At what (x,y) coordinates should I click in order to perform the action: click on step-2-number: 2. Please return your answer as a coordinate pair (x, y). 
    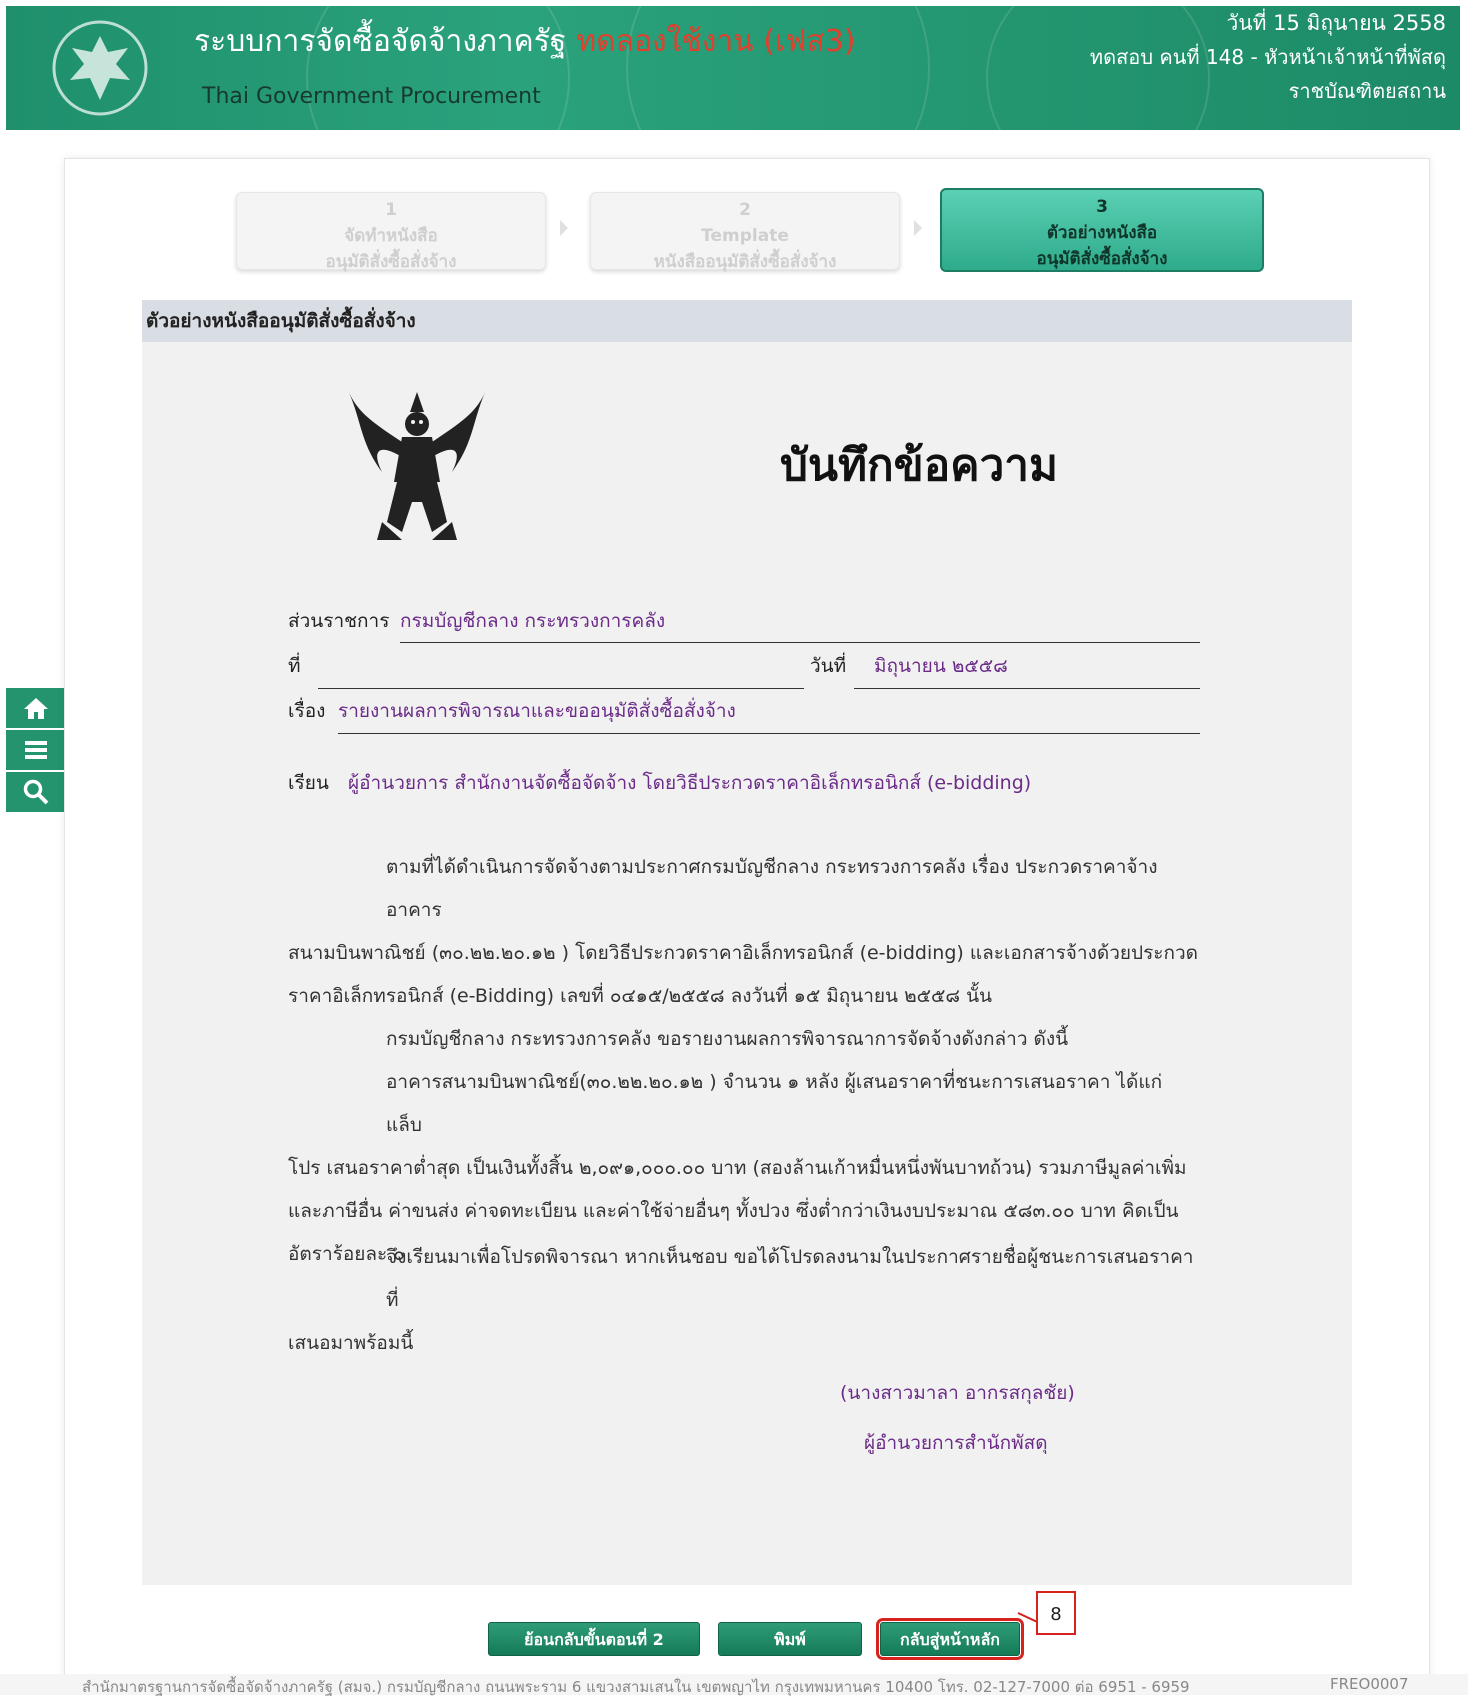
    Looking at the image, I should click on (745, 210).